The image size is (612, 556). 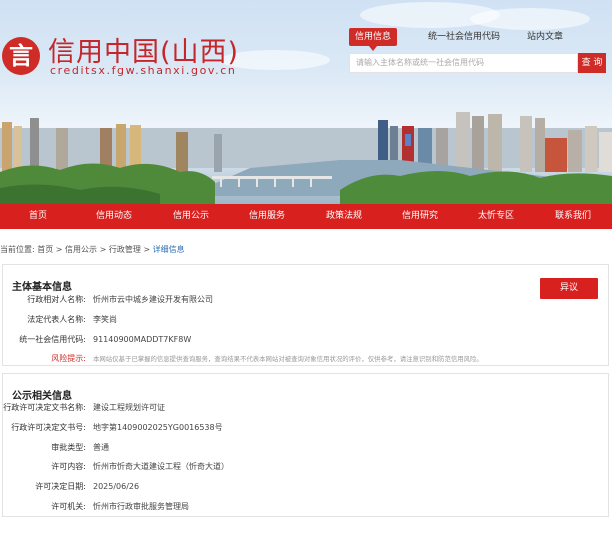 What do you see at coordinates (68, 466) in the screenshot?
I see `field-label: 许可内容:` at bounding box center [68, 466].